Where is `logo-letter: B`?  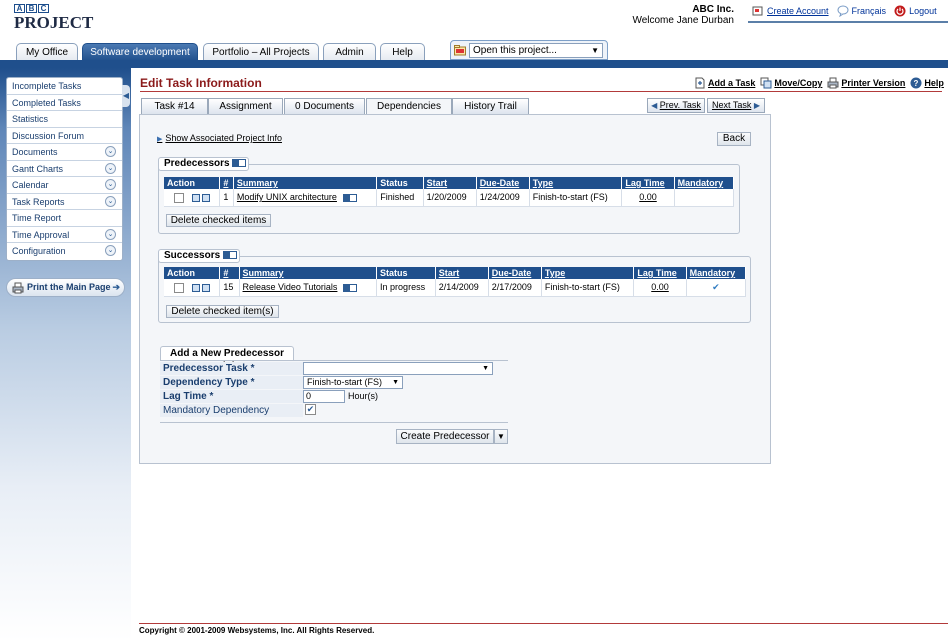
logo-letter: B is located at coordinates (31, 8).